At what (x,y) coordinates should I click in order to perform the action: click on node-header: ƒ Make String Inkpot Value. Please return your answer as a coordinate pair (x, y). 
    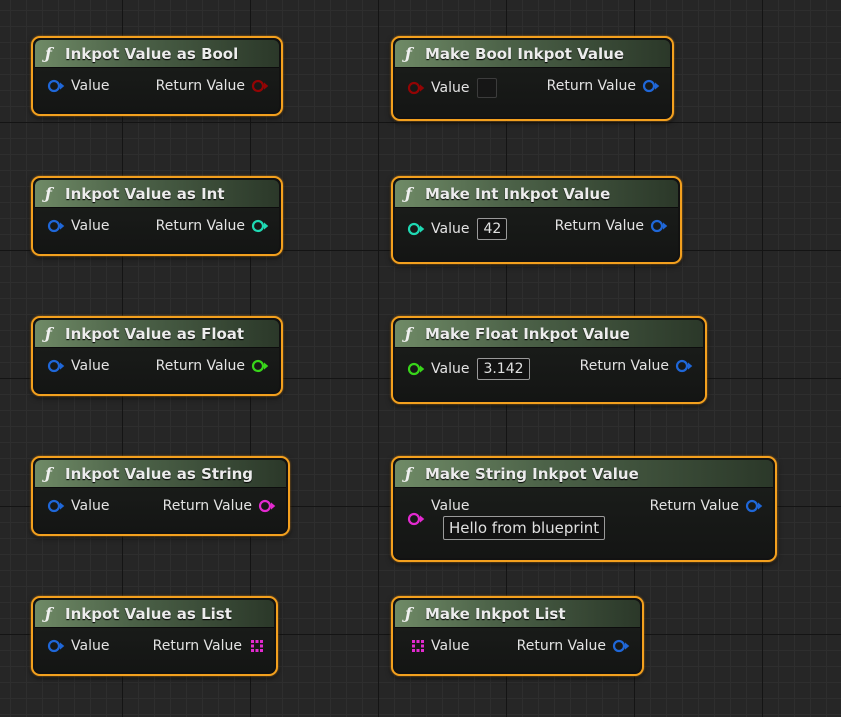
    Looking at the image, I should click on (584, 474).